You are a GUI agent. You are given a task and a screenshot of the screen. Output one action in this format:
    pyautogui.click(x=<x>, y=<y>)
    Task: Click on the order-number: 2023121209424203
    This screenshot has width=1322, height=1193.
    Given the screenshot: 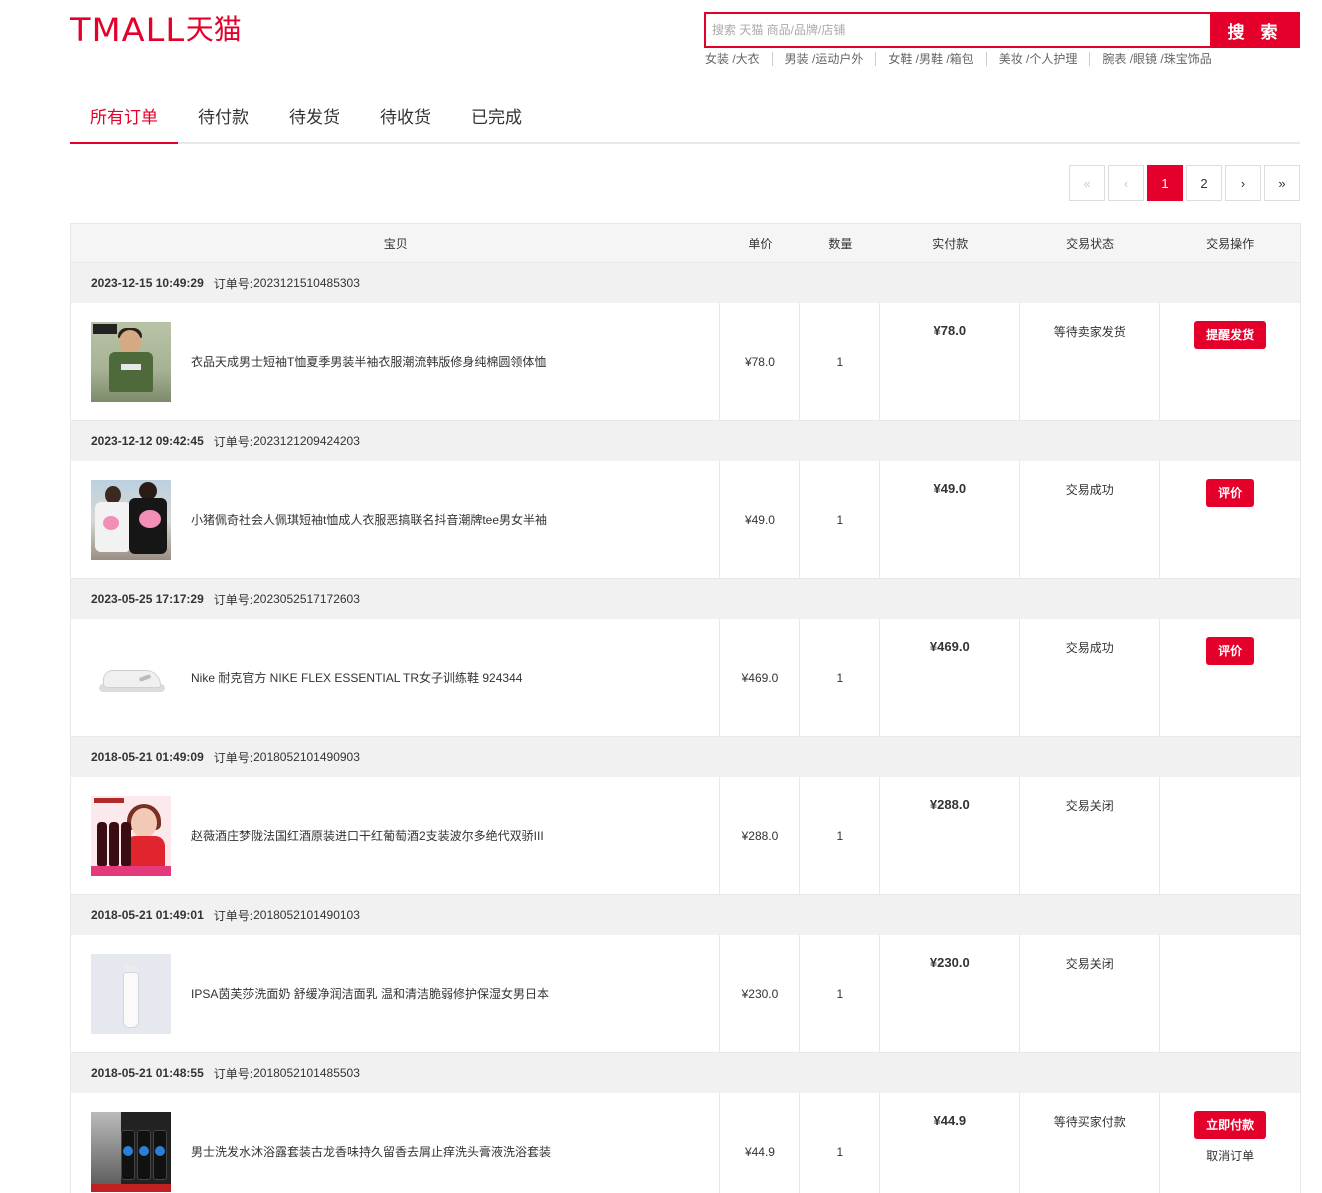 What is the action you would take?
    pyautogui.click(x=306, y=441)
    